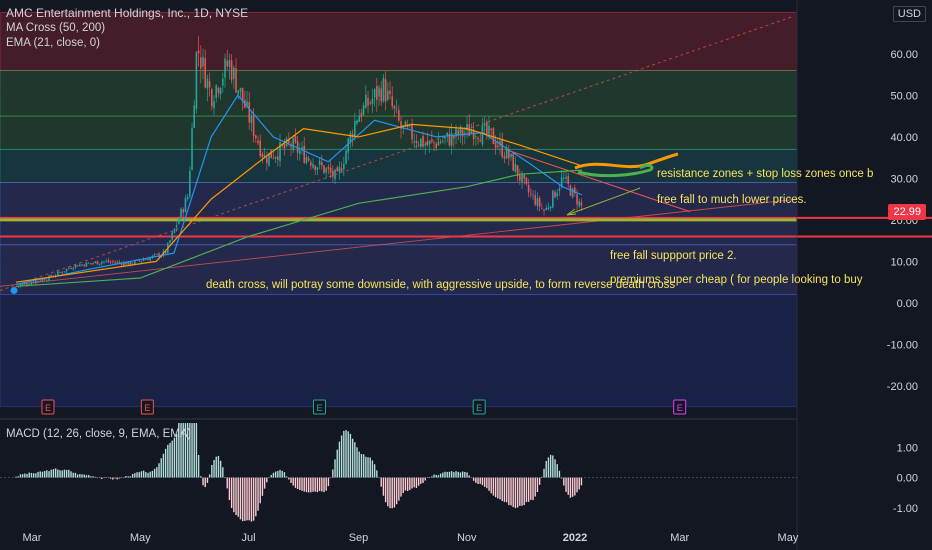 The width and height of the screenshot is (932, 550). Describe the element at coordinates (904, 262) in the screenshot. I see `price-tick-label-5: 10.00` at that location.